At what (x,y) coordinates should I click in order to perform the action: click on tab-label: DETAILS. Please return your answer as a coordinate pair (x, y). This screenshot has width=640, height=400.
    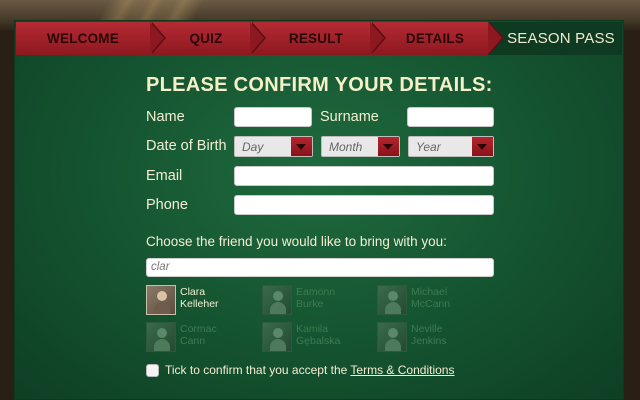
    Looking at the image, I should click on (435, 38).